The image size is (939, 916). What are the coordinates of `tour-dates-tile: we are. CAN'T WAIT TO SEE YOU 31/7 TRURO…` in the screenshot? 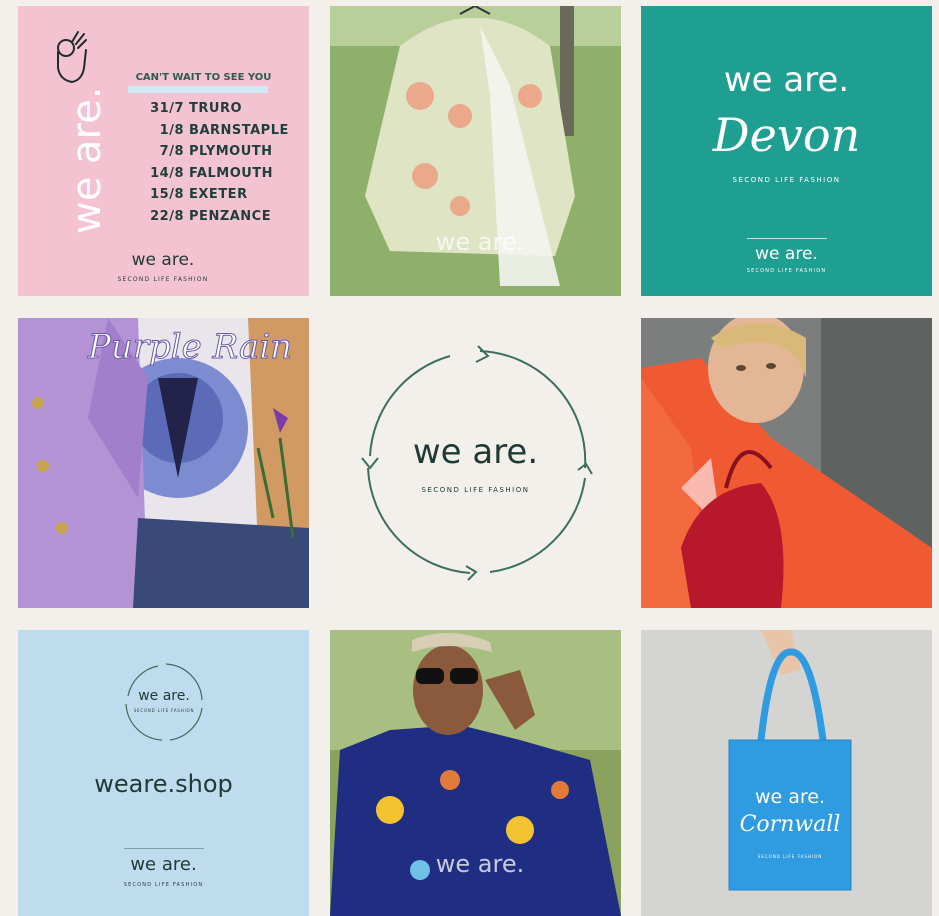 It's located at (163, 151).